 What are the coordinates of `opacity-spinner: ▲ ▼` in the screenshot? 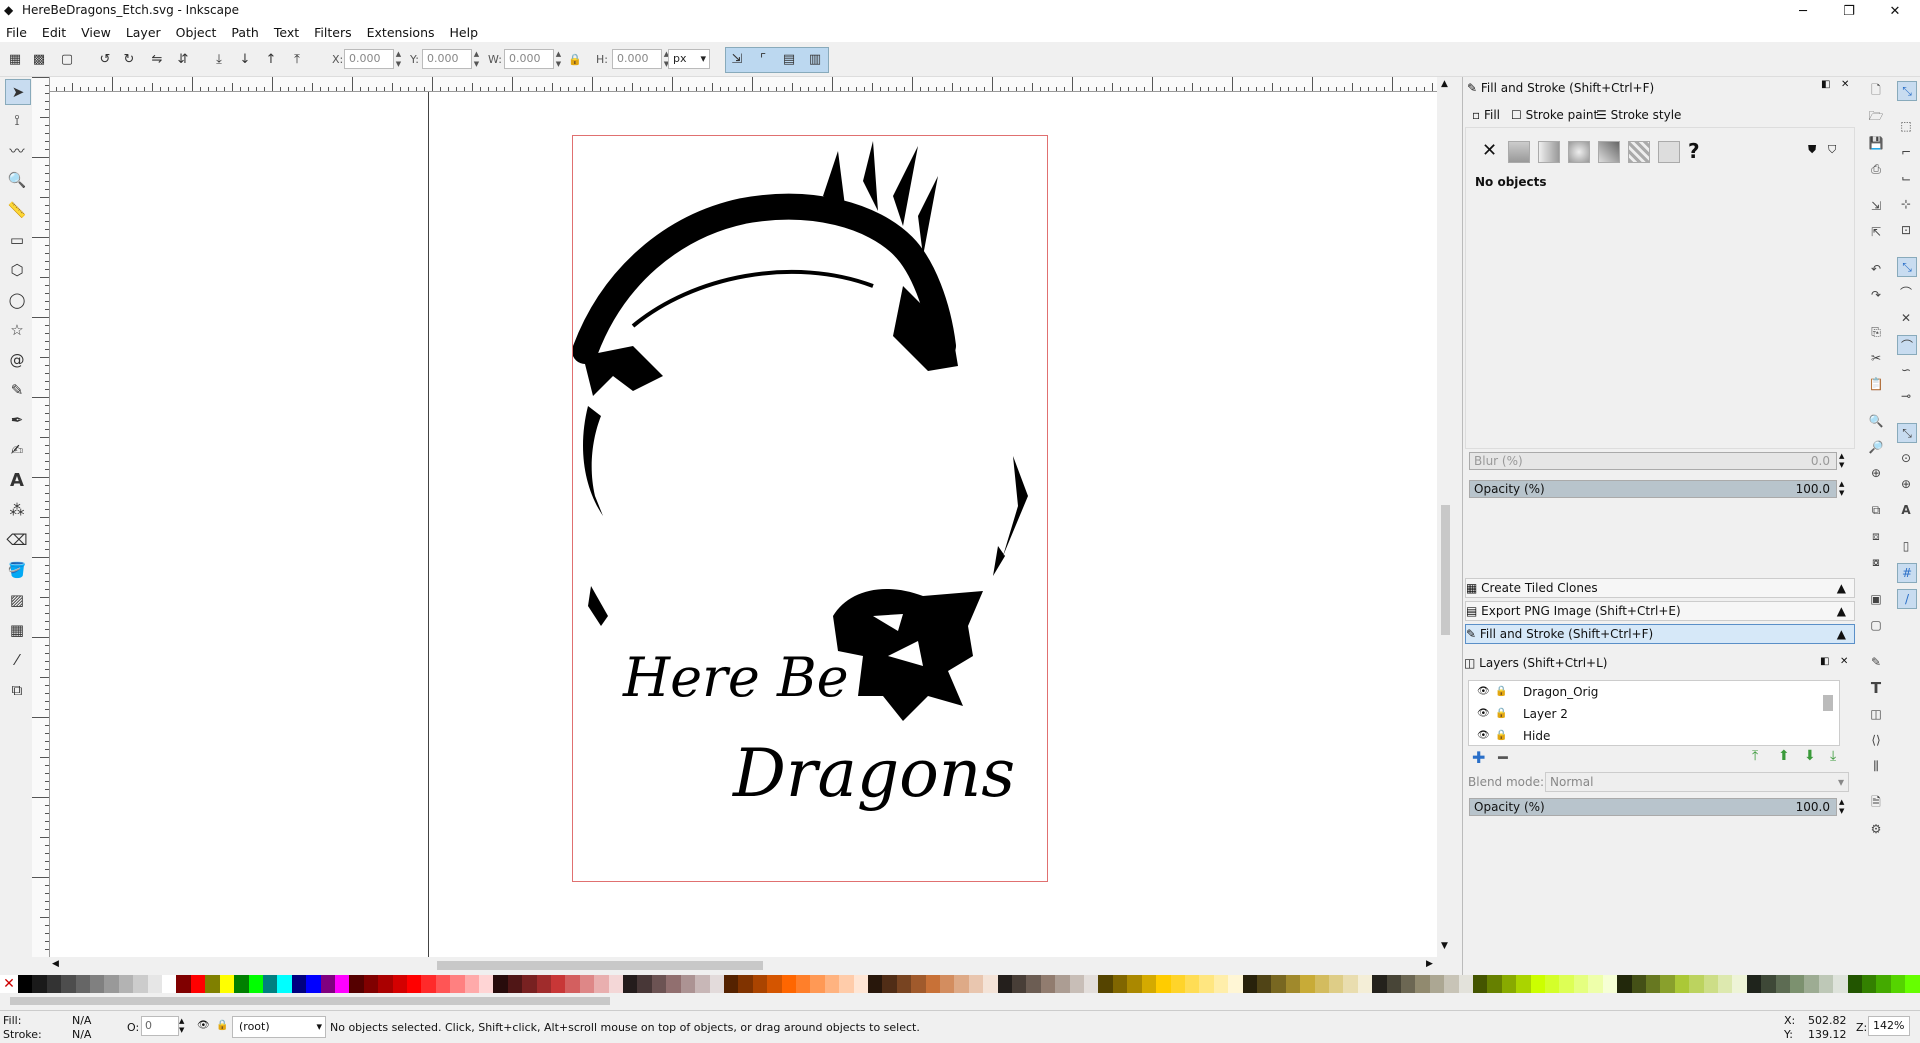 It's located at (181, 1026).